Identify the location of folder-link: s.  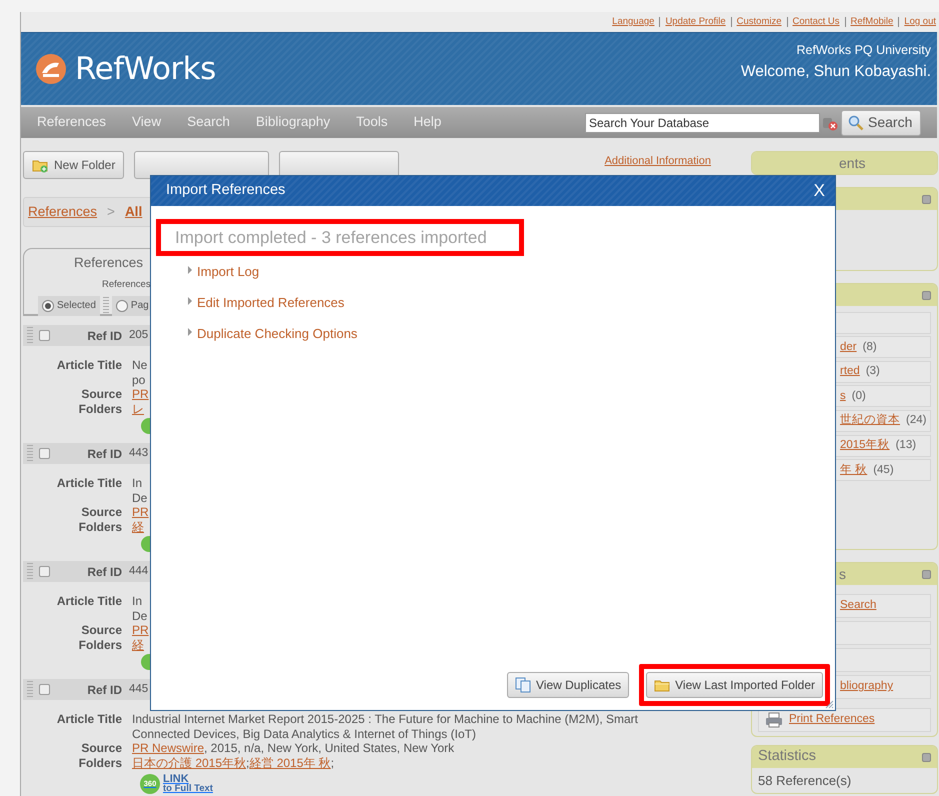
(843, 396).